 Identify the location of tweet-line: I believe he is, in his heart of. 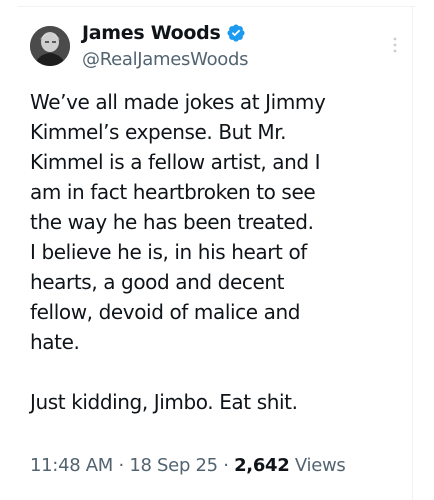
(168, 252).